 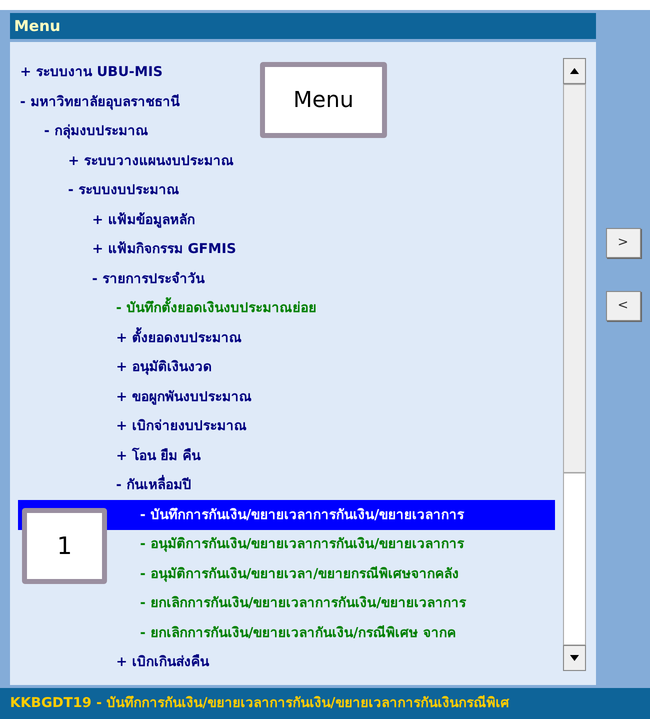 I want to click on tree-item: + โอน ยืม คืน, so click(x=158, y=455).